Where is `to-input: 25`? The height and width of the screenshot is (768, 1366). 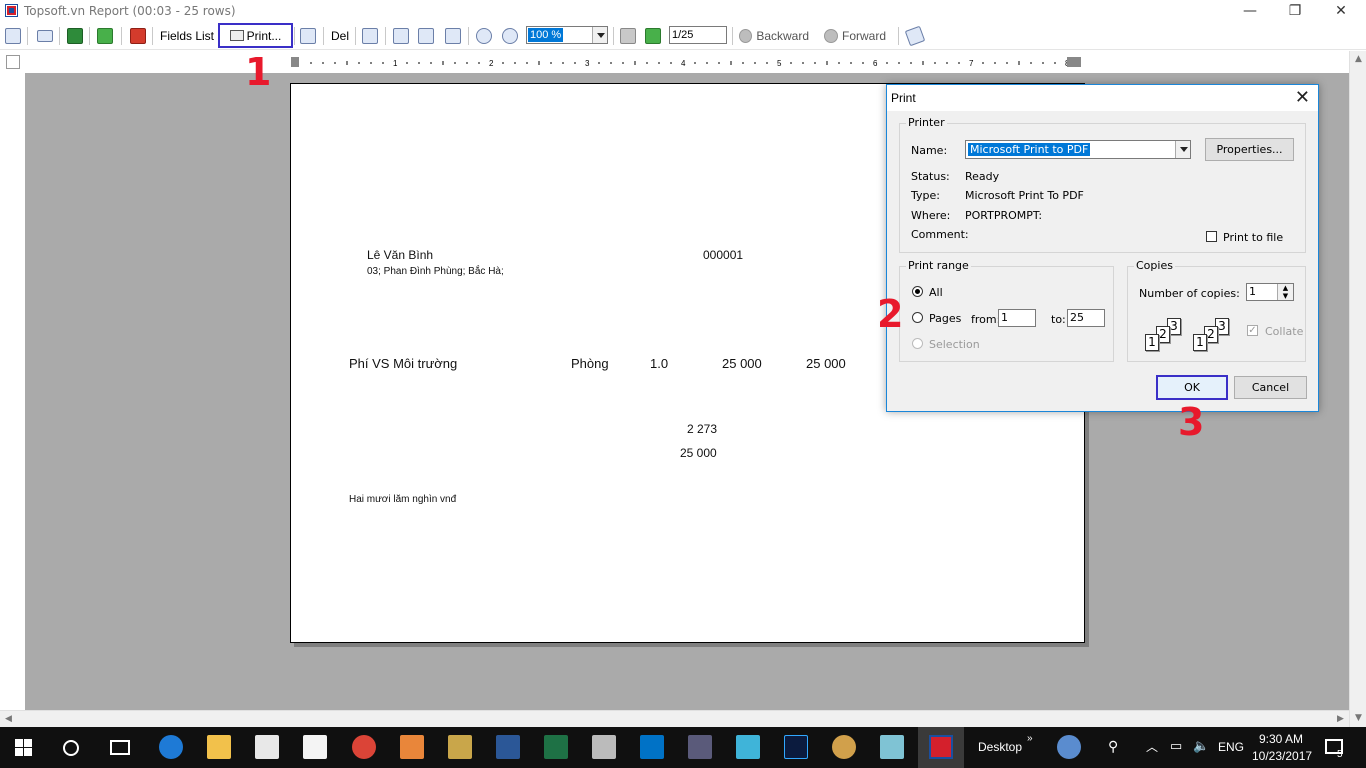 to-input: 25 is located at coordinates (1086, 318).